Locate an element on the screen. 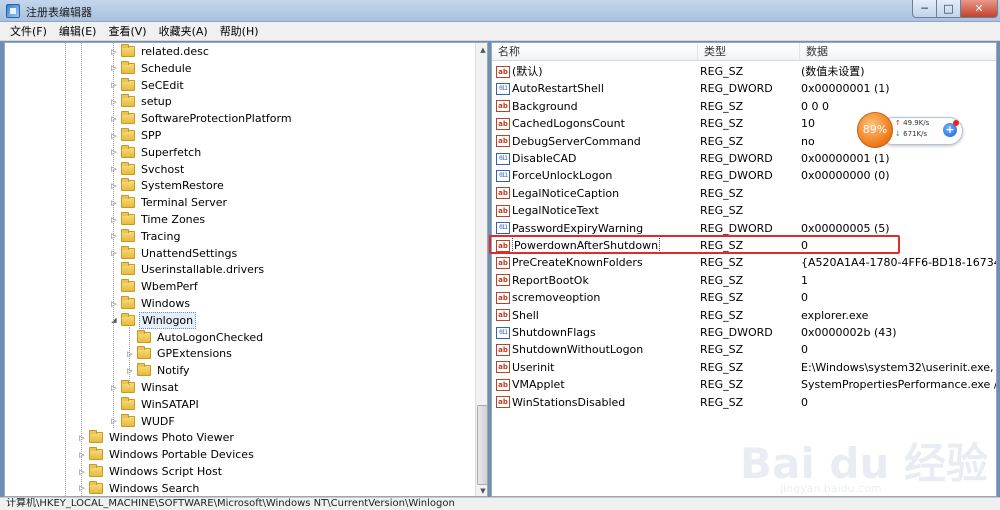 This screenshot has width=1000, height=510. tree-item: ▷ Windows is located at coordinates (150, 303).